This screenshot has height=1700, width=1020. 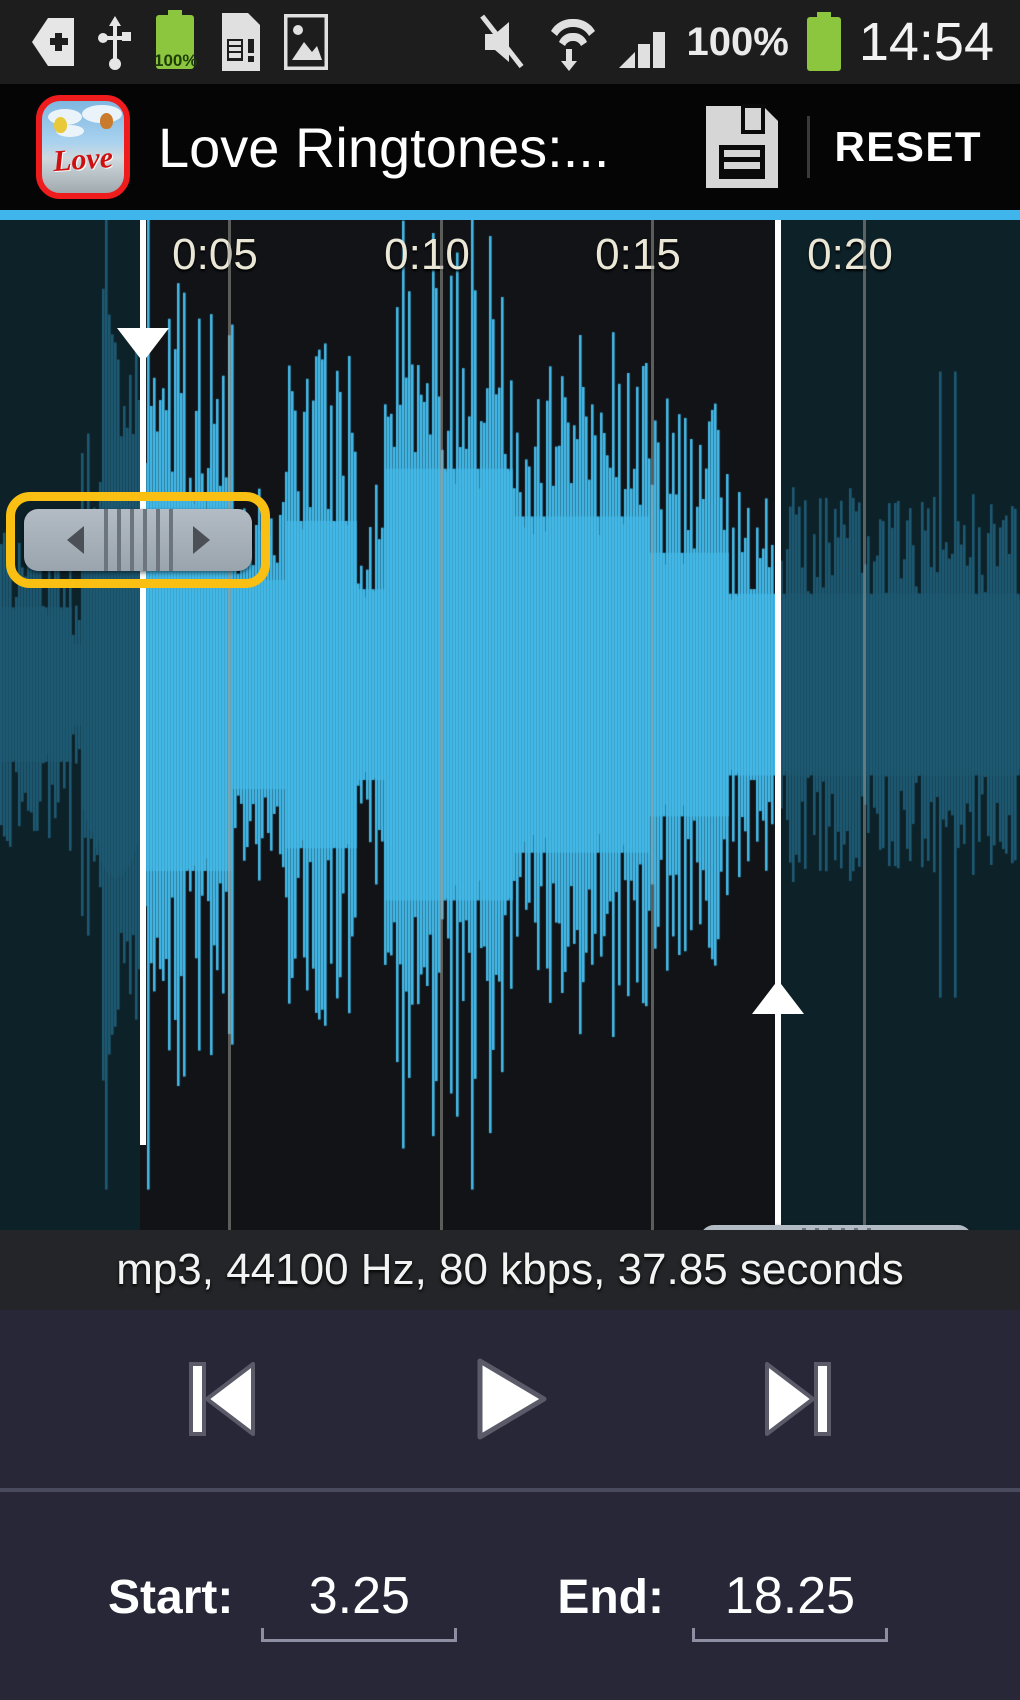 I want to click on play-icon, so click(x=512, y=1399).